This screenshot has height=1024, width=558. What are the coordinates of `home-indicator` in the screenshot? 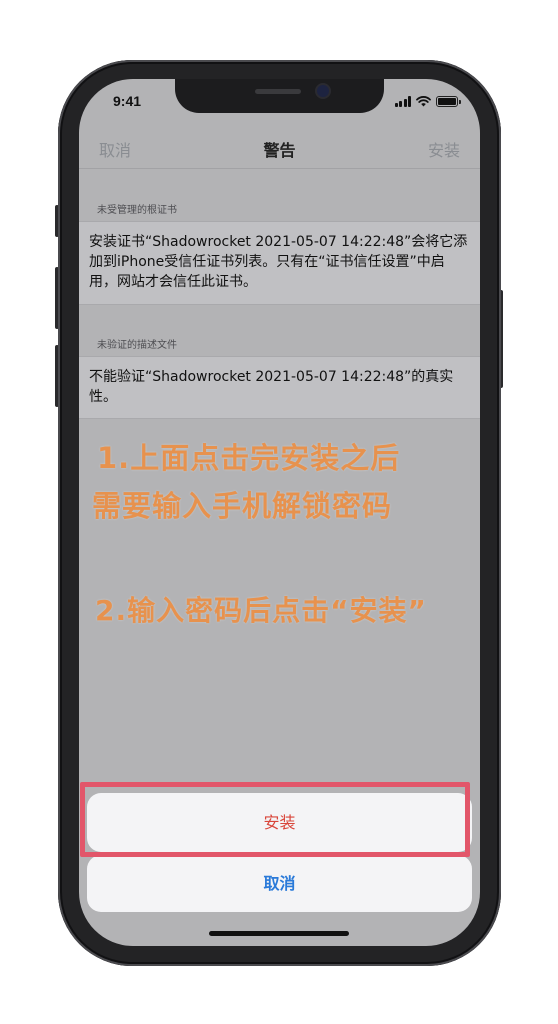 It's located at (279, 933).